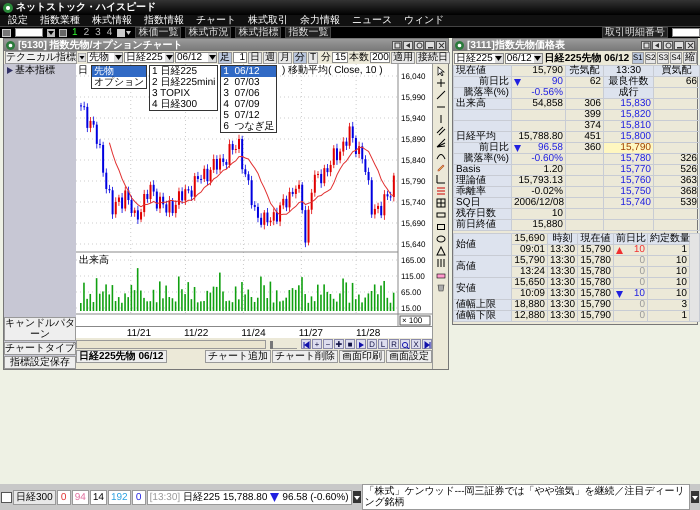  What do you see at coordinates (268, 20) in the screenshot?
I see `menu-item: 株式取引` at bounding box center [268, 20].